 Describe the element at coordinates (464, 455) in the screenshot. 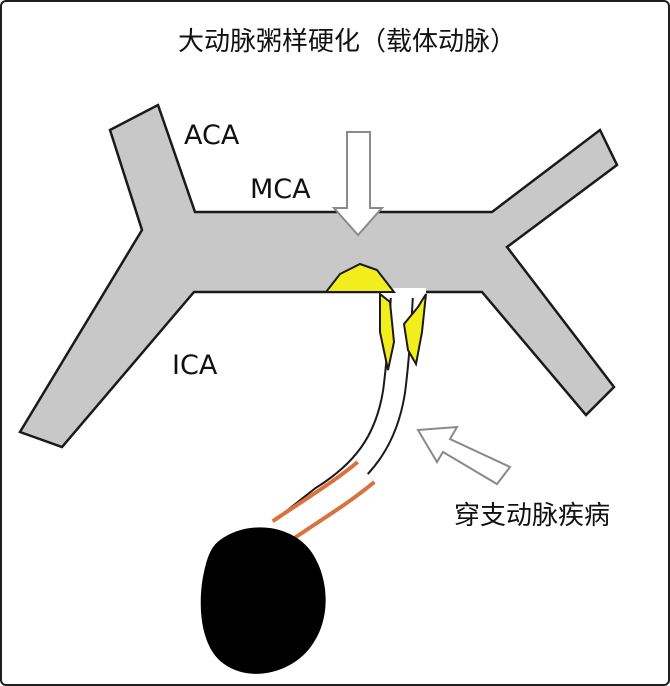

I see `penetrating-pointer-arrow` at that location.